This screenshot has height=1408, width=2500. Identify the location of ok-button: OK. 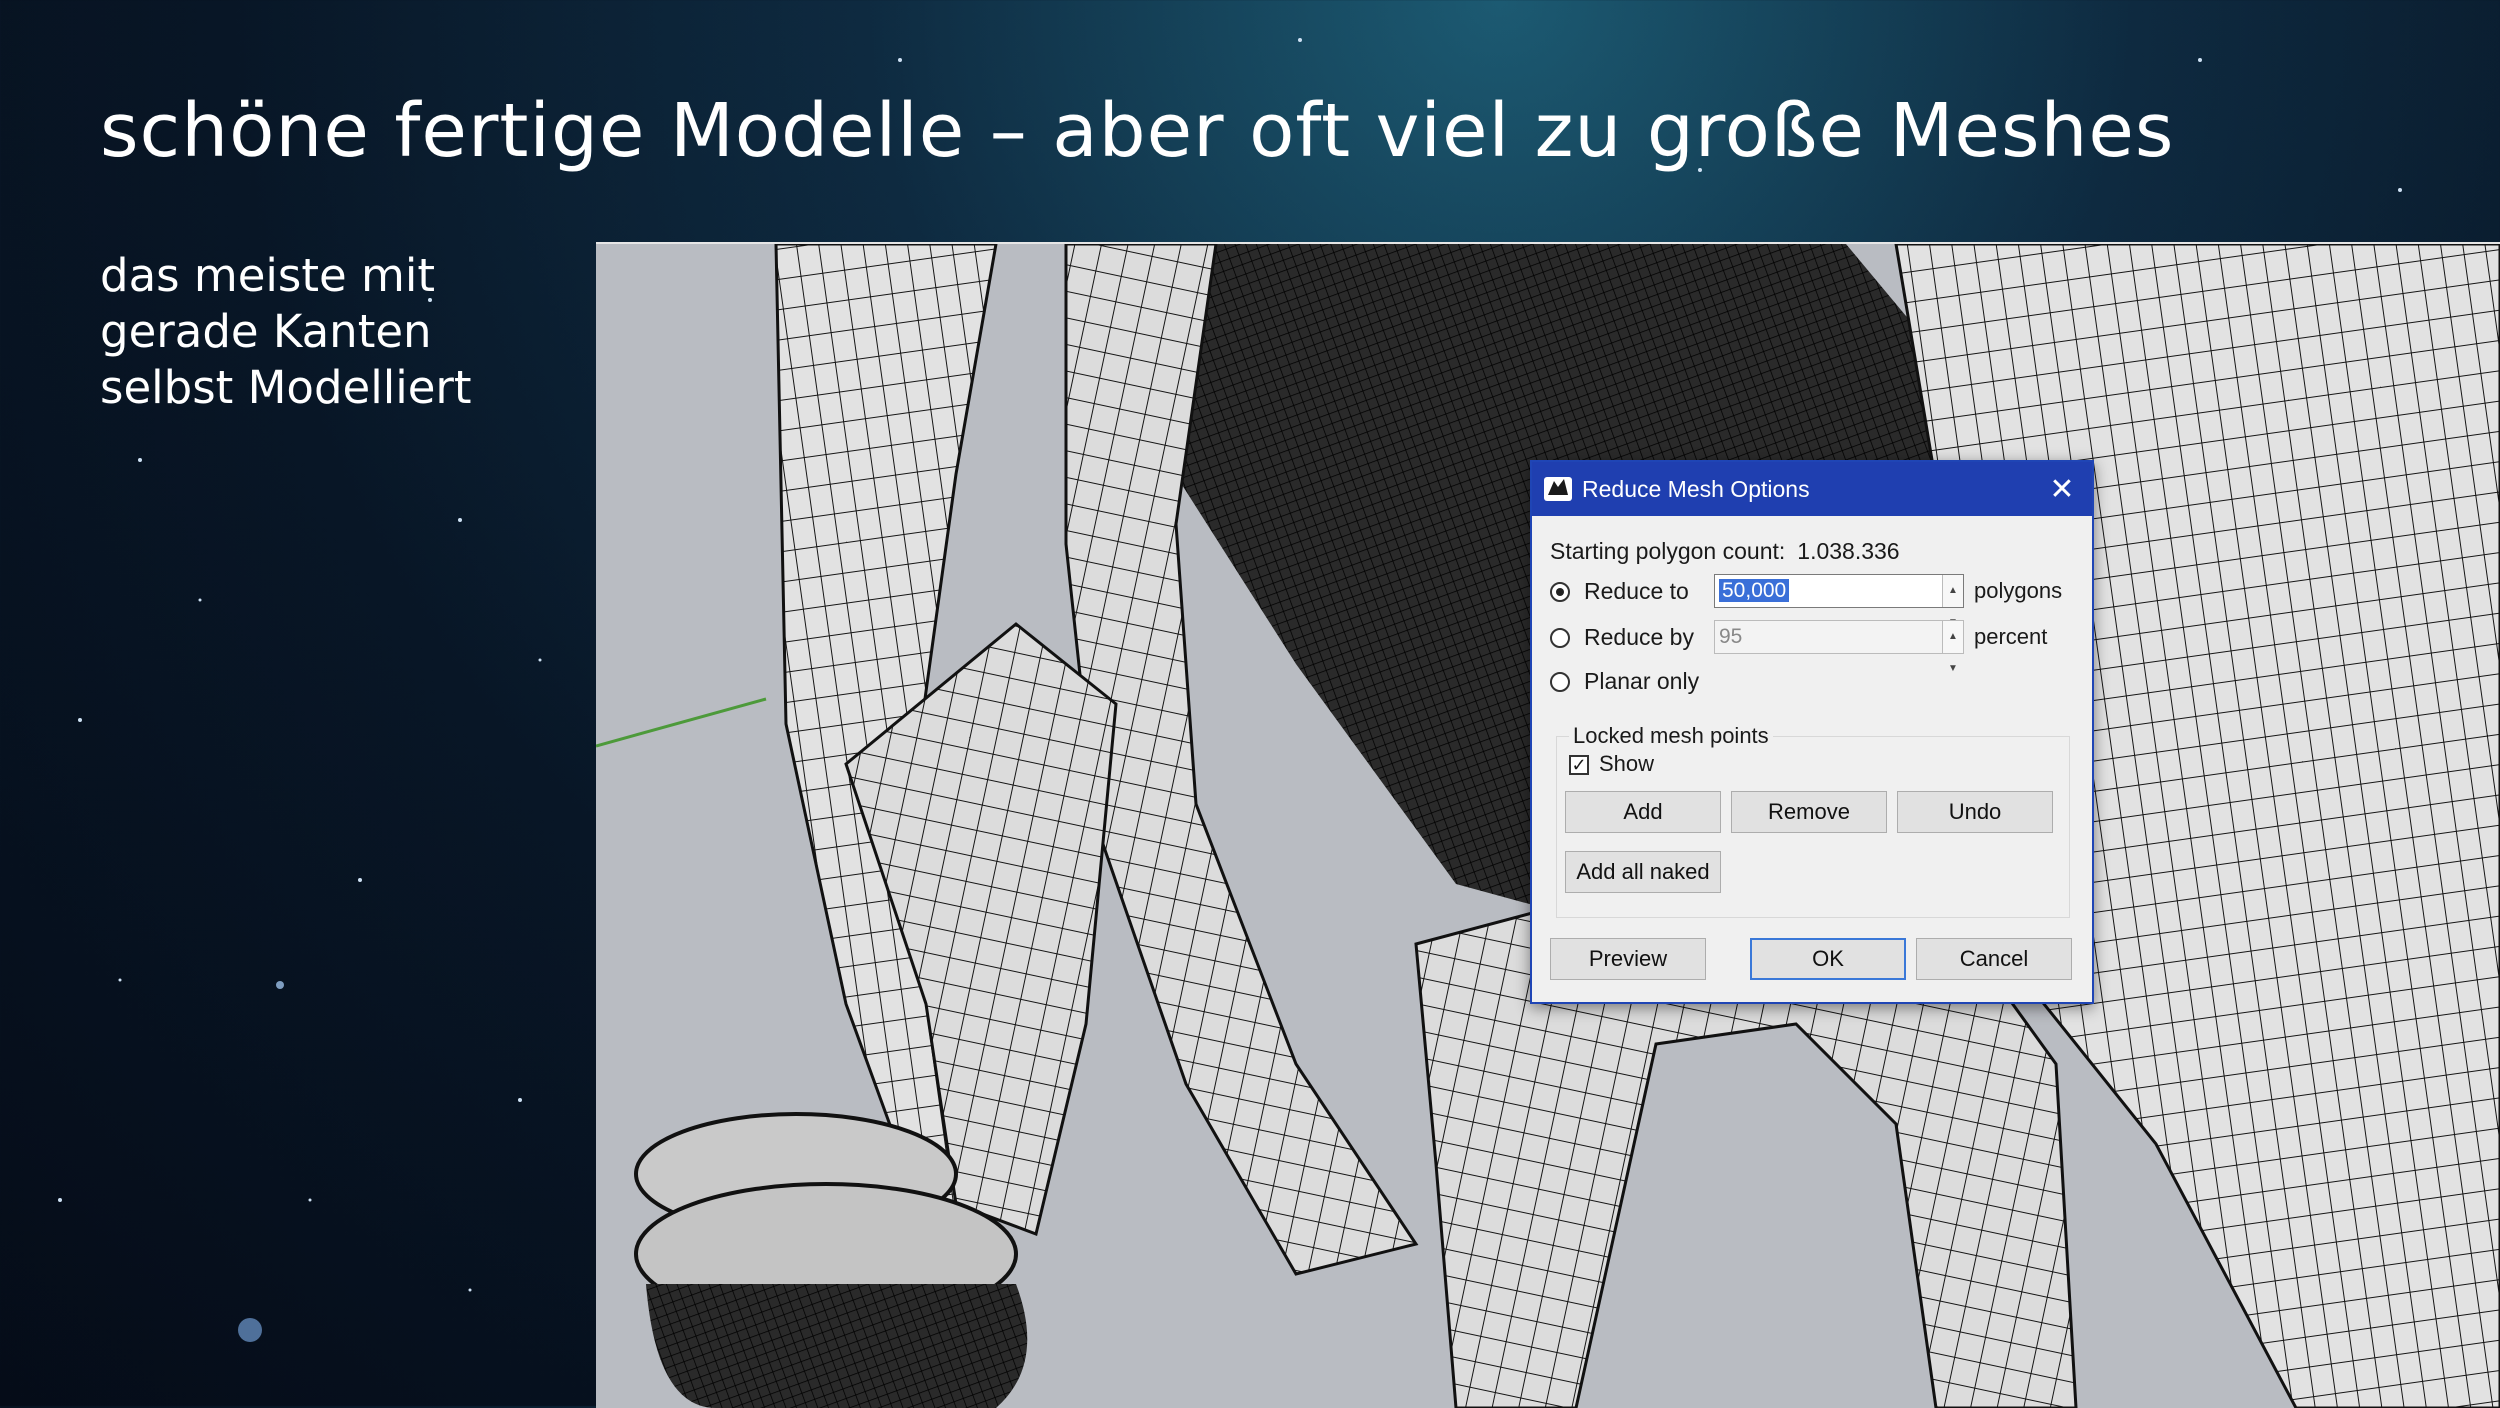
(1828, 959).